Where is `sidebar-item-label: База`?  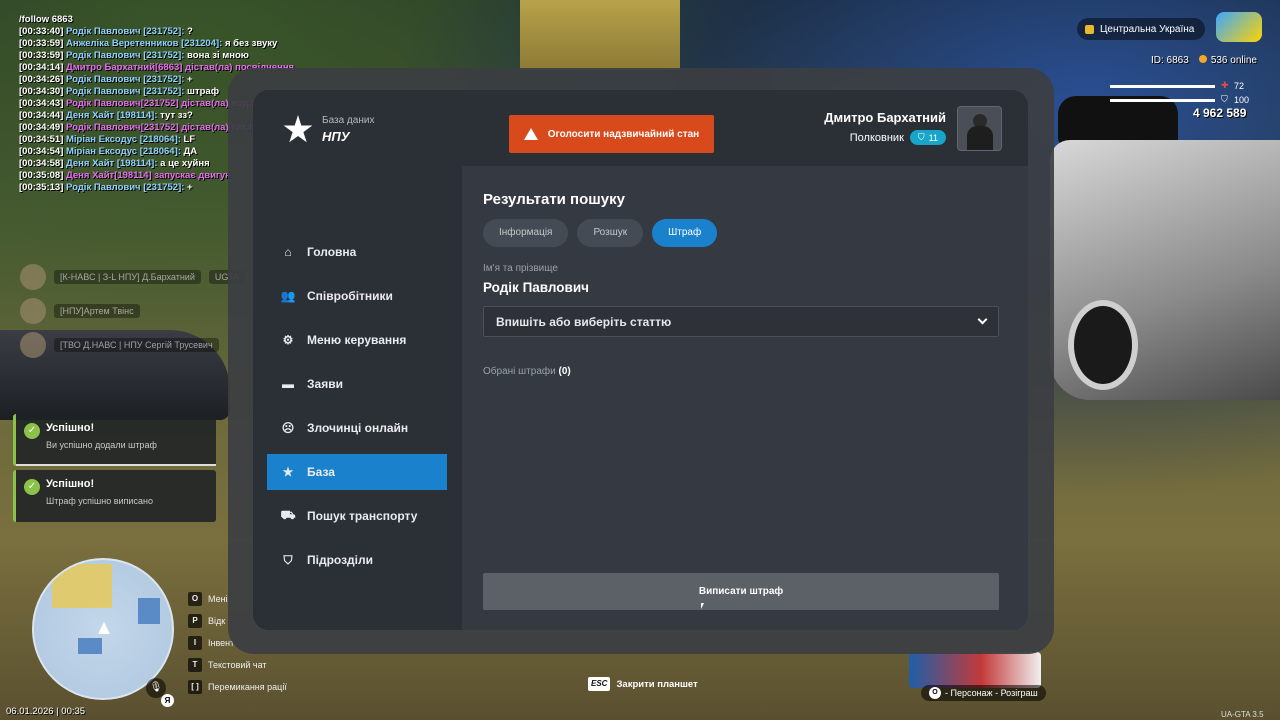
sidebar-item-label: База is located at coordinates (321, 472).